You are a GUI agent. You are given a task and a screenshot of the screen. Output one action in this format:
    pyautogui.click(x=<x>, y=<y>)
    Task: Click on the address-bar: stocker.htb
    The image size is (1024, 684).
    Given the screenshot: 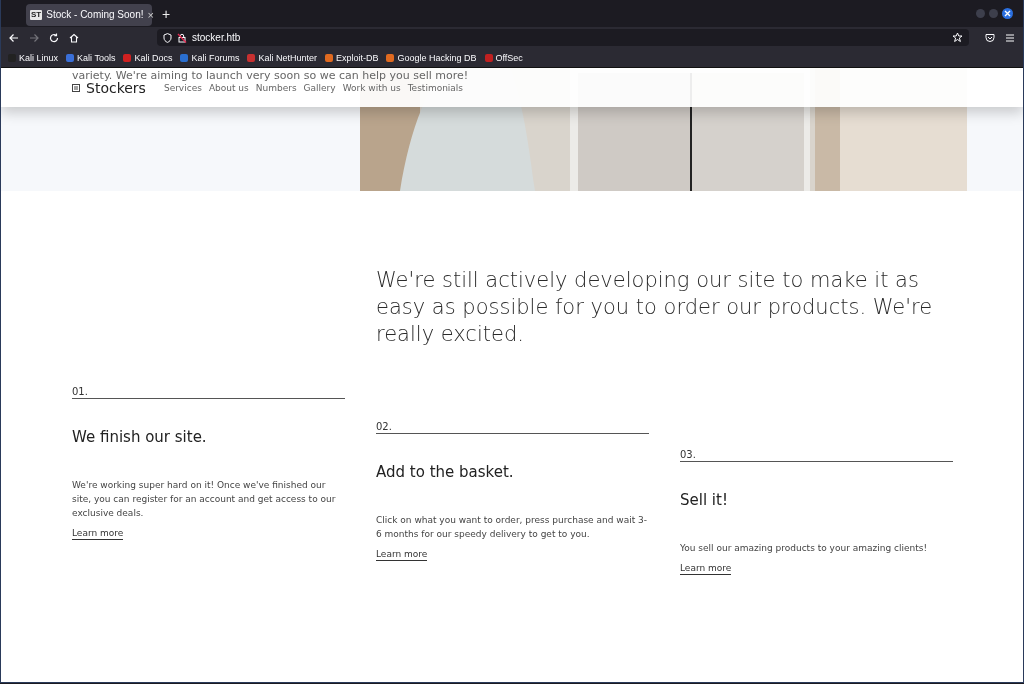 What is the action you would take?
    pyautogui.click(x=563, y=37)
    